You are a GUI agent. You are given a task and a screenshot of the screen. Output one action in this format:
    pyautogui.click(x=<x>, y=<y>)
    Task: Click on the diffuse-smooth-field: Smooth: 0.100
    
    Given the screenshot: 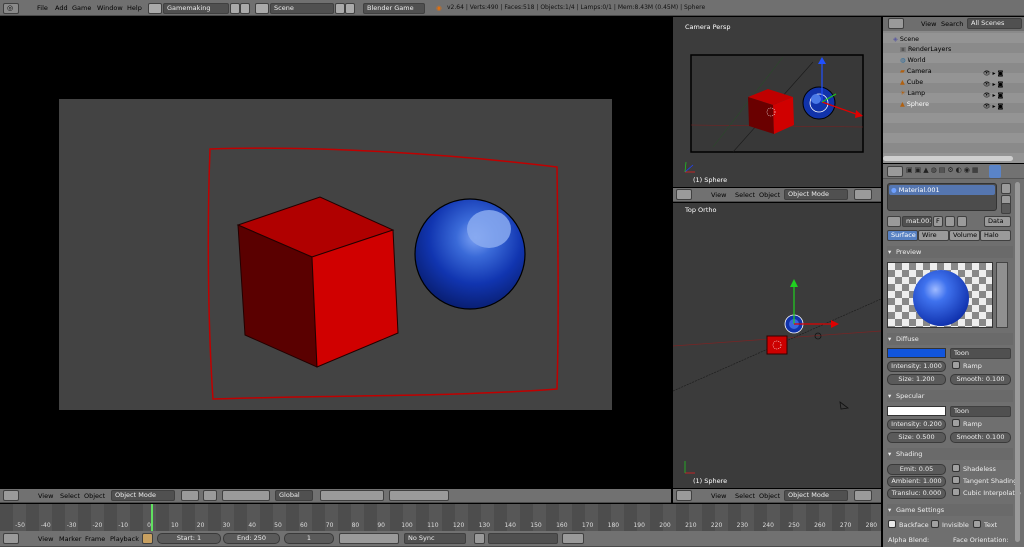 What is the action you would take?
    pyautogui.click(x=980, y=379)
    